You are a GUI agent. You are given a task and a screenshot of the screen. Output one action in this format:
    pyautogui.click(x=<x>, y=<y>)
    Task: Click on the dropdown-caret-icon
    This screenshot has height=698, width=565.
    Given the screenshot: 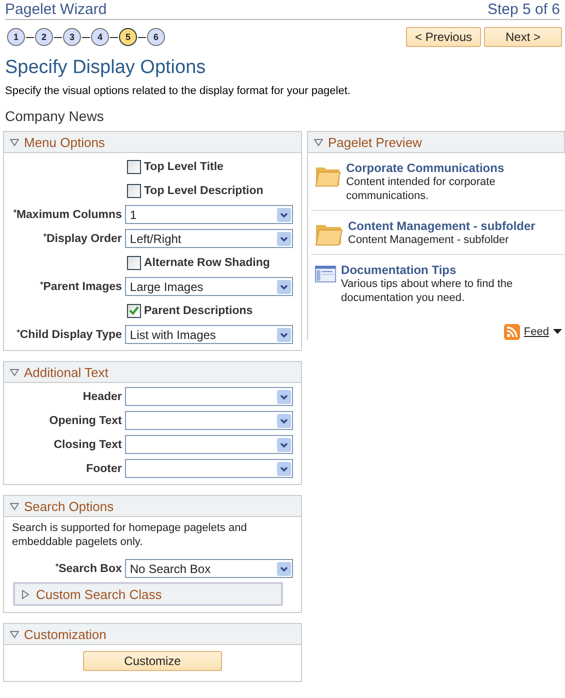 What is the action you would take?
    pyautogui.click(x=557, y=332)
    